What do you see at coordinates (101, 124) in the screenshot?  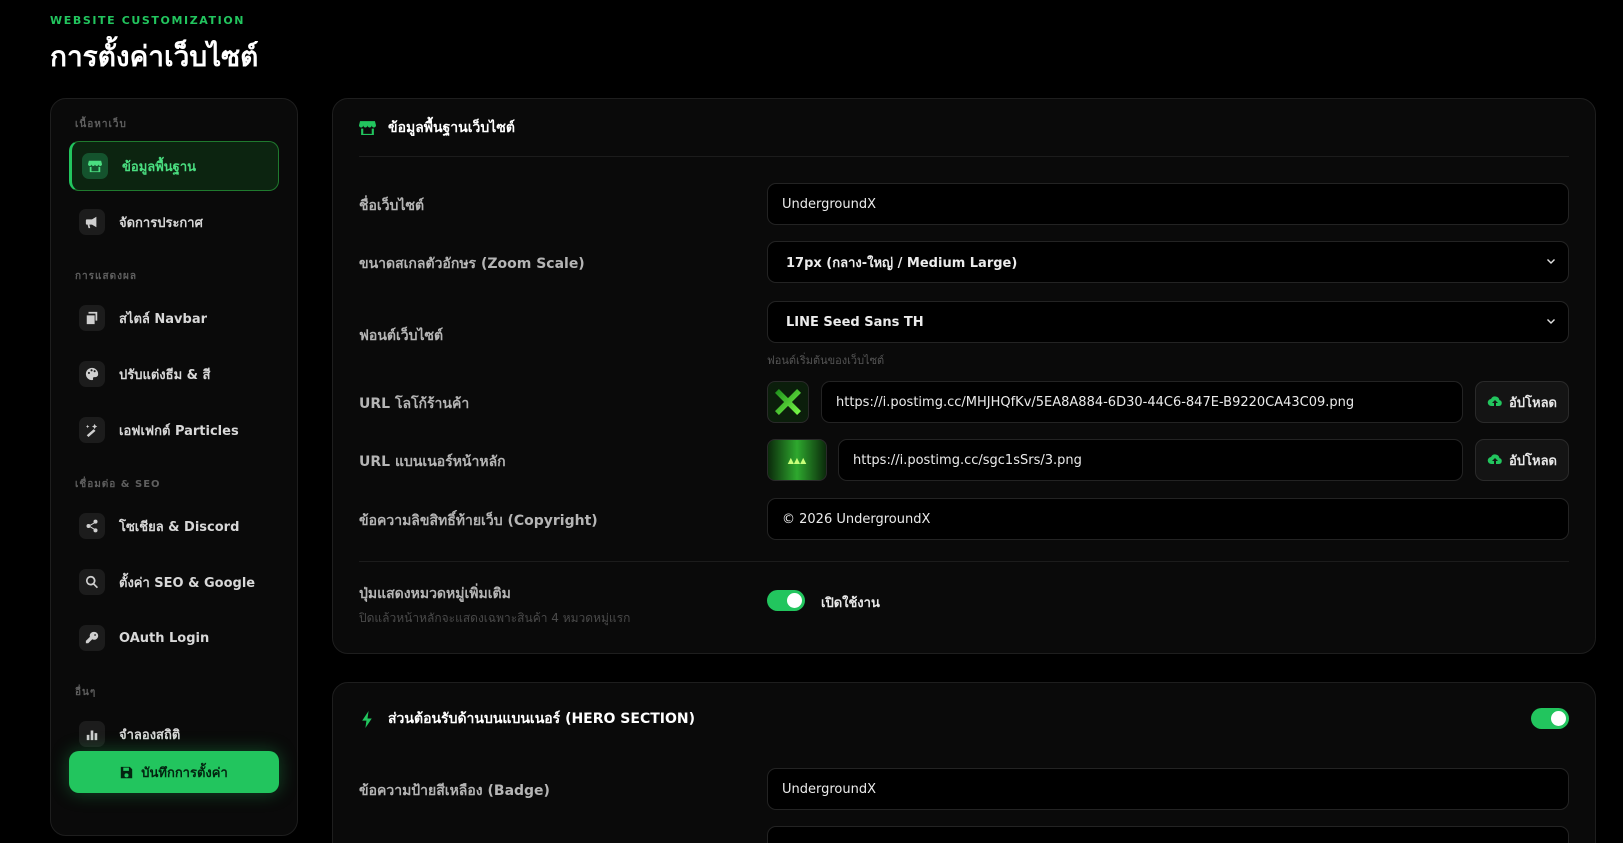 I see `sidebar-group-content: เนื้อหาเว็บ` at bounding box center [101, 124].